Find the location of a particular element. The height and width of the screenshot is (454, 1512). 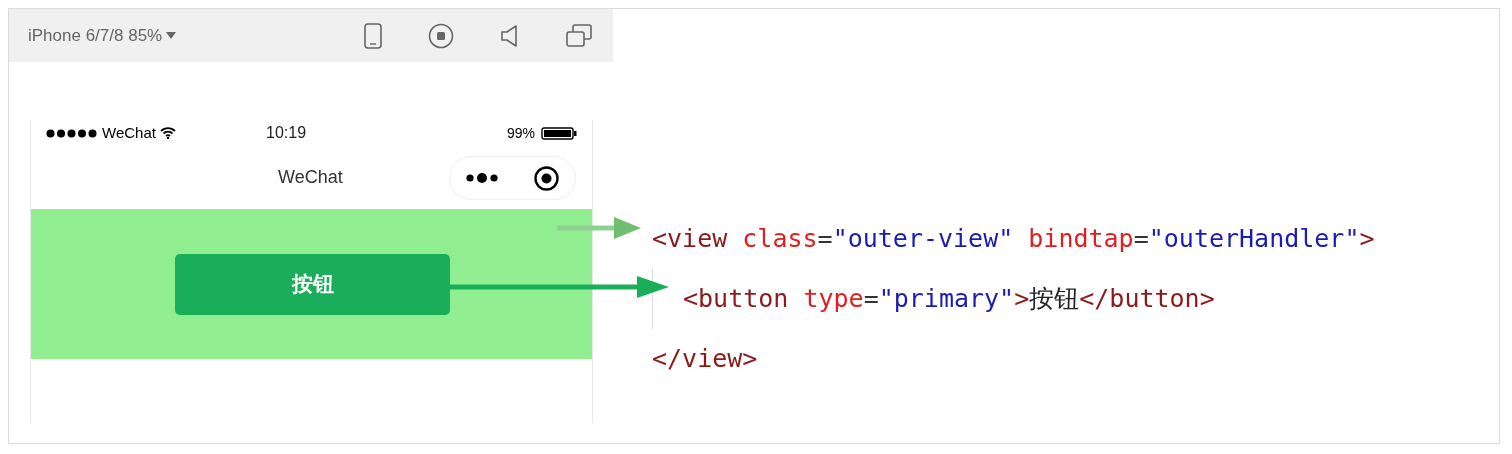

phone-icon is located at coordinates (373, 35).